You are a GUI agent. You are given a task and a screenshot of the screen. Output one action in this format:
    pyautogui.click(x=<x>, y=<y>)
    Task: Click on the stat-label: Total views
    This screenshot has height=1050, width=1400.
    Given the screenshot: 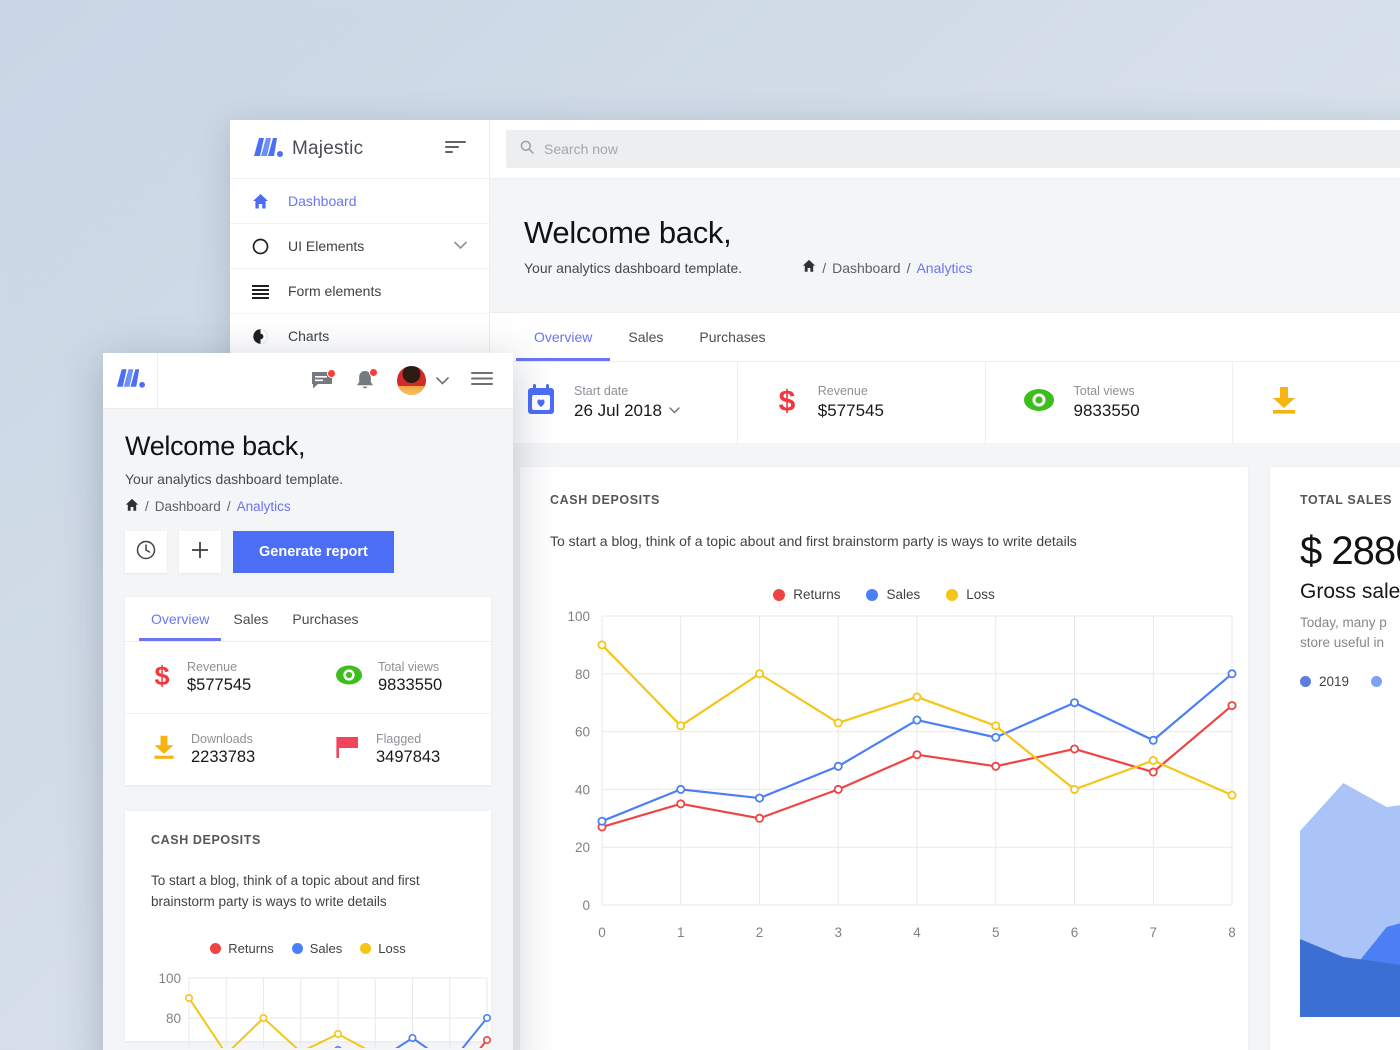 What is the action you would take?
    pyautogui.click(x=1104, y=391)
    